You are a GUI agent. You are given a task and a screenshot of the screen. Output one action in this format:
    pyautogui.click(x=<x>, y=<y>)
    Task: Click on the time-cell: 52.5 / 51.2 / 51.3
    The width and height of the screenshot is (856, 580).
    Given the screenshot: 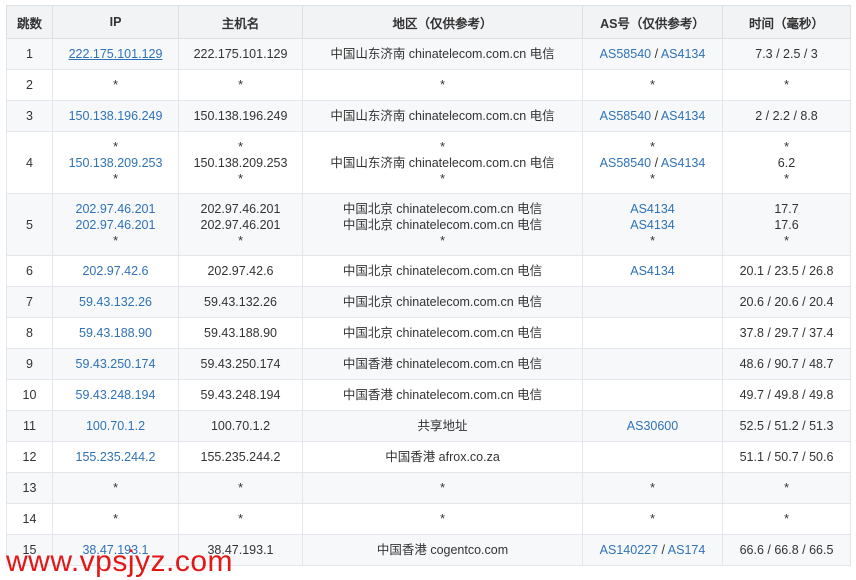 What is the action you would take?
    pyautogui.click(x=786, y=426)
    